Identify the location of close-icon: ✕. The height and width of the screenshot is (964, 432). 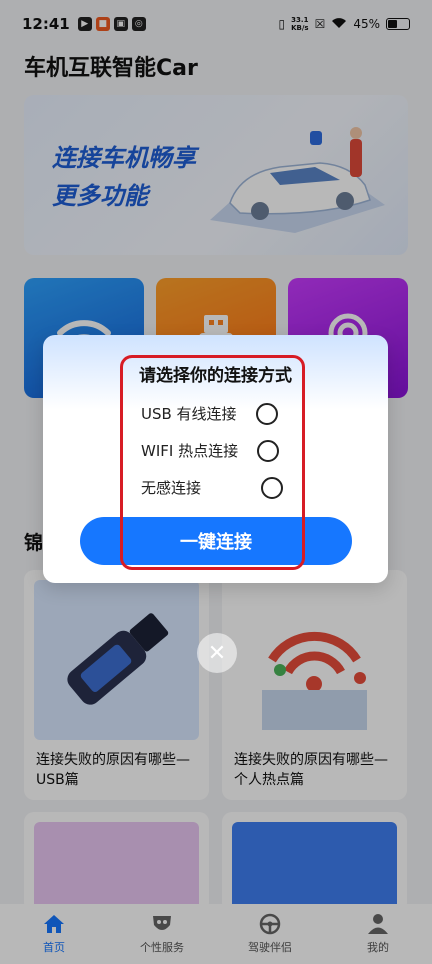
(217, 653).